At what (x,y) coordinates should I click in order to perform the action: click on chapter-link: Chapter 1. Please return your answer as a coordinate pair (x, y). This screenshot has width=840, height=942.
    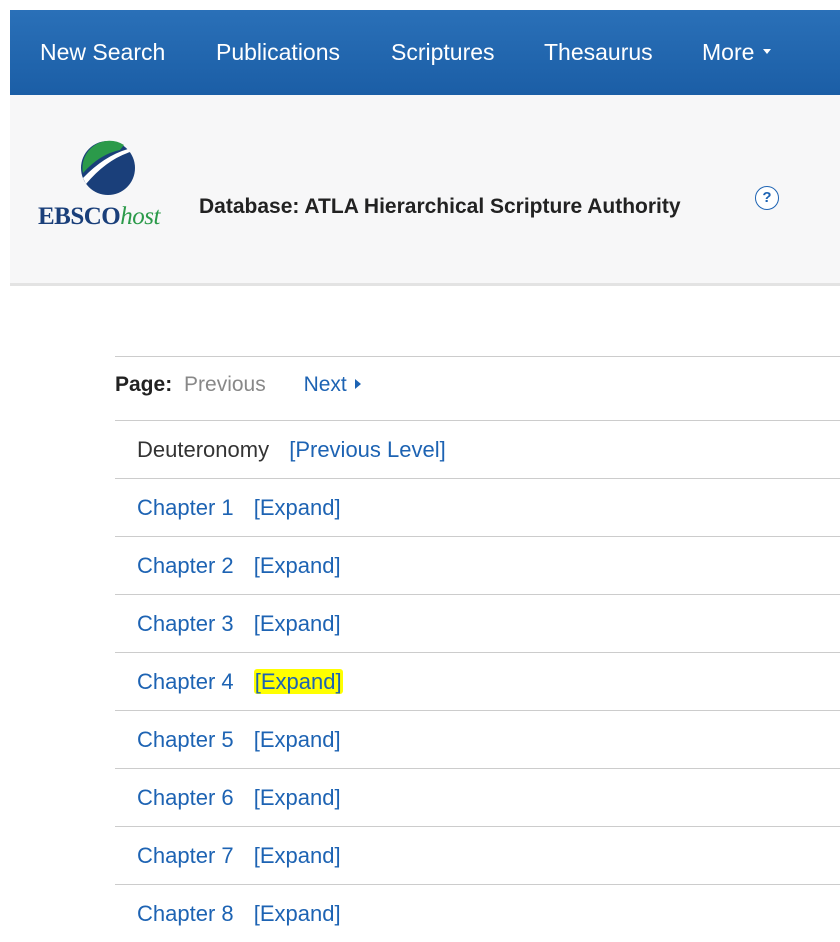
    Looking at the image, I should click on (185, 507).